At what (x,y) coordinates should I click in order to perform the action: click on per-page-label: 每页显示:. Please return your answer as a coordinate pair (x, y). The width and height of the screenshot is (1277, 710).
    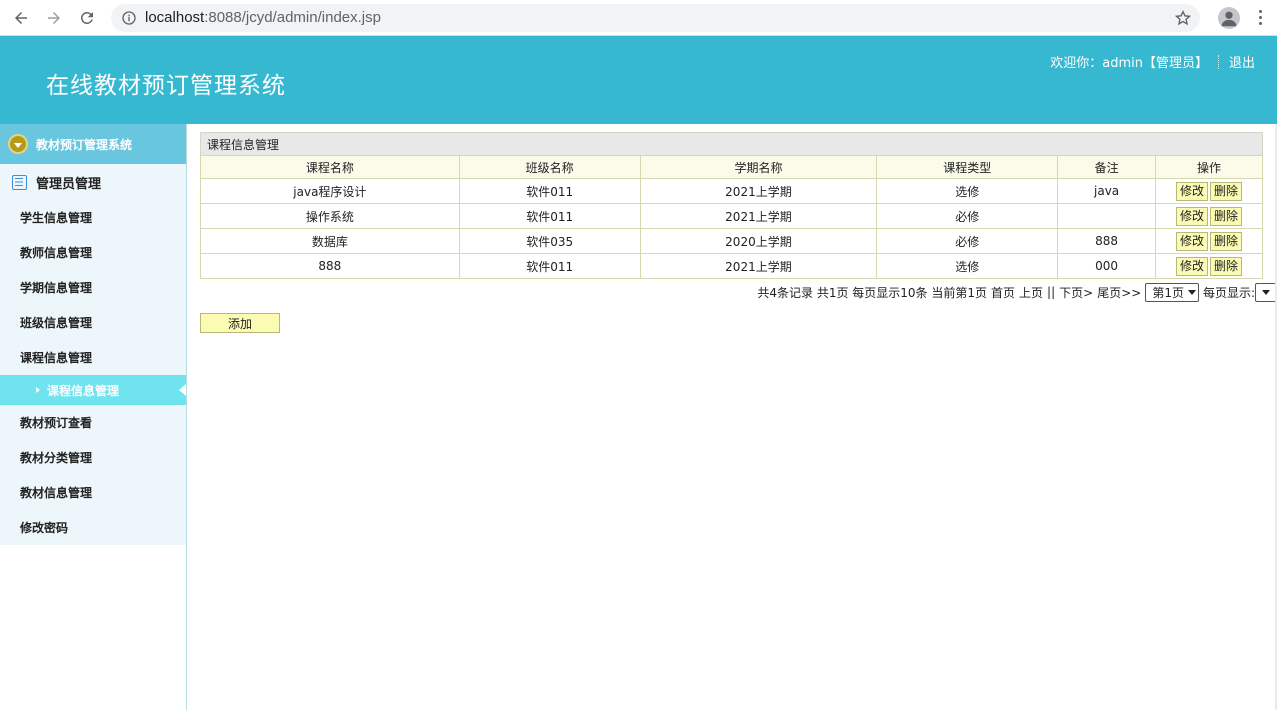
    Looking at the image, I should click on (1228, 292).